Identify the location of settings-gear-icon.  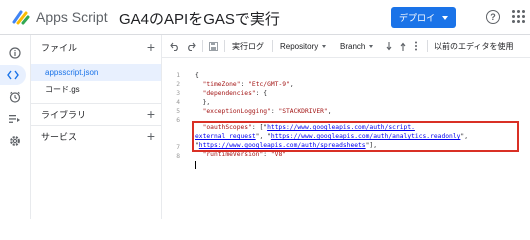
(15, 141).